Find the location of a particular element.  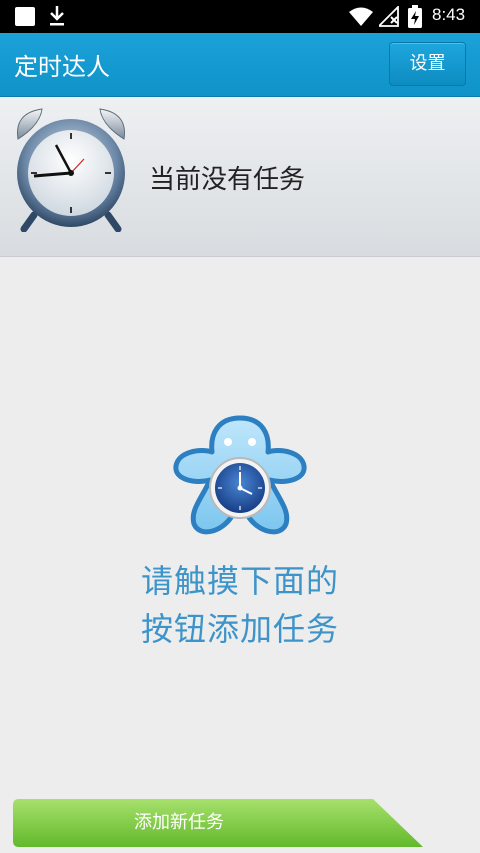

status-time: 8:43 is located at coordinates (449, 14).